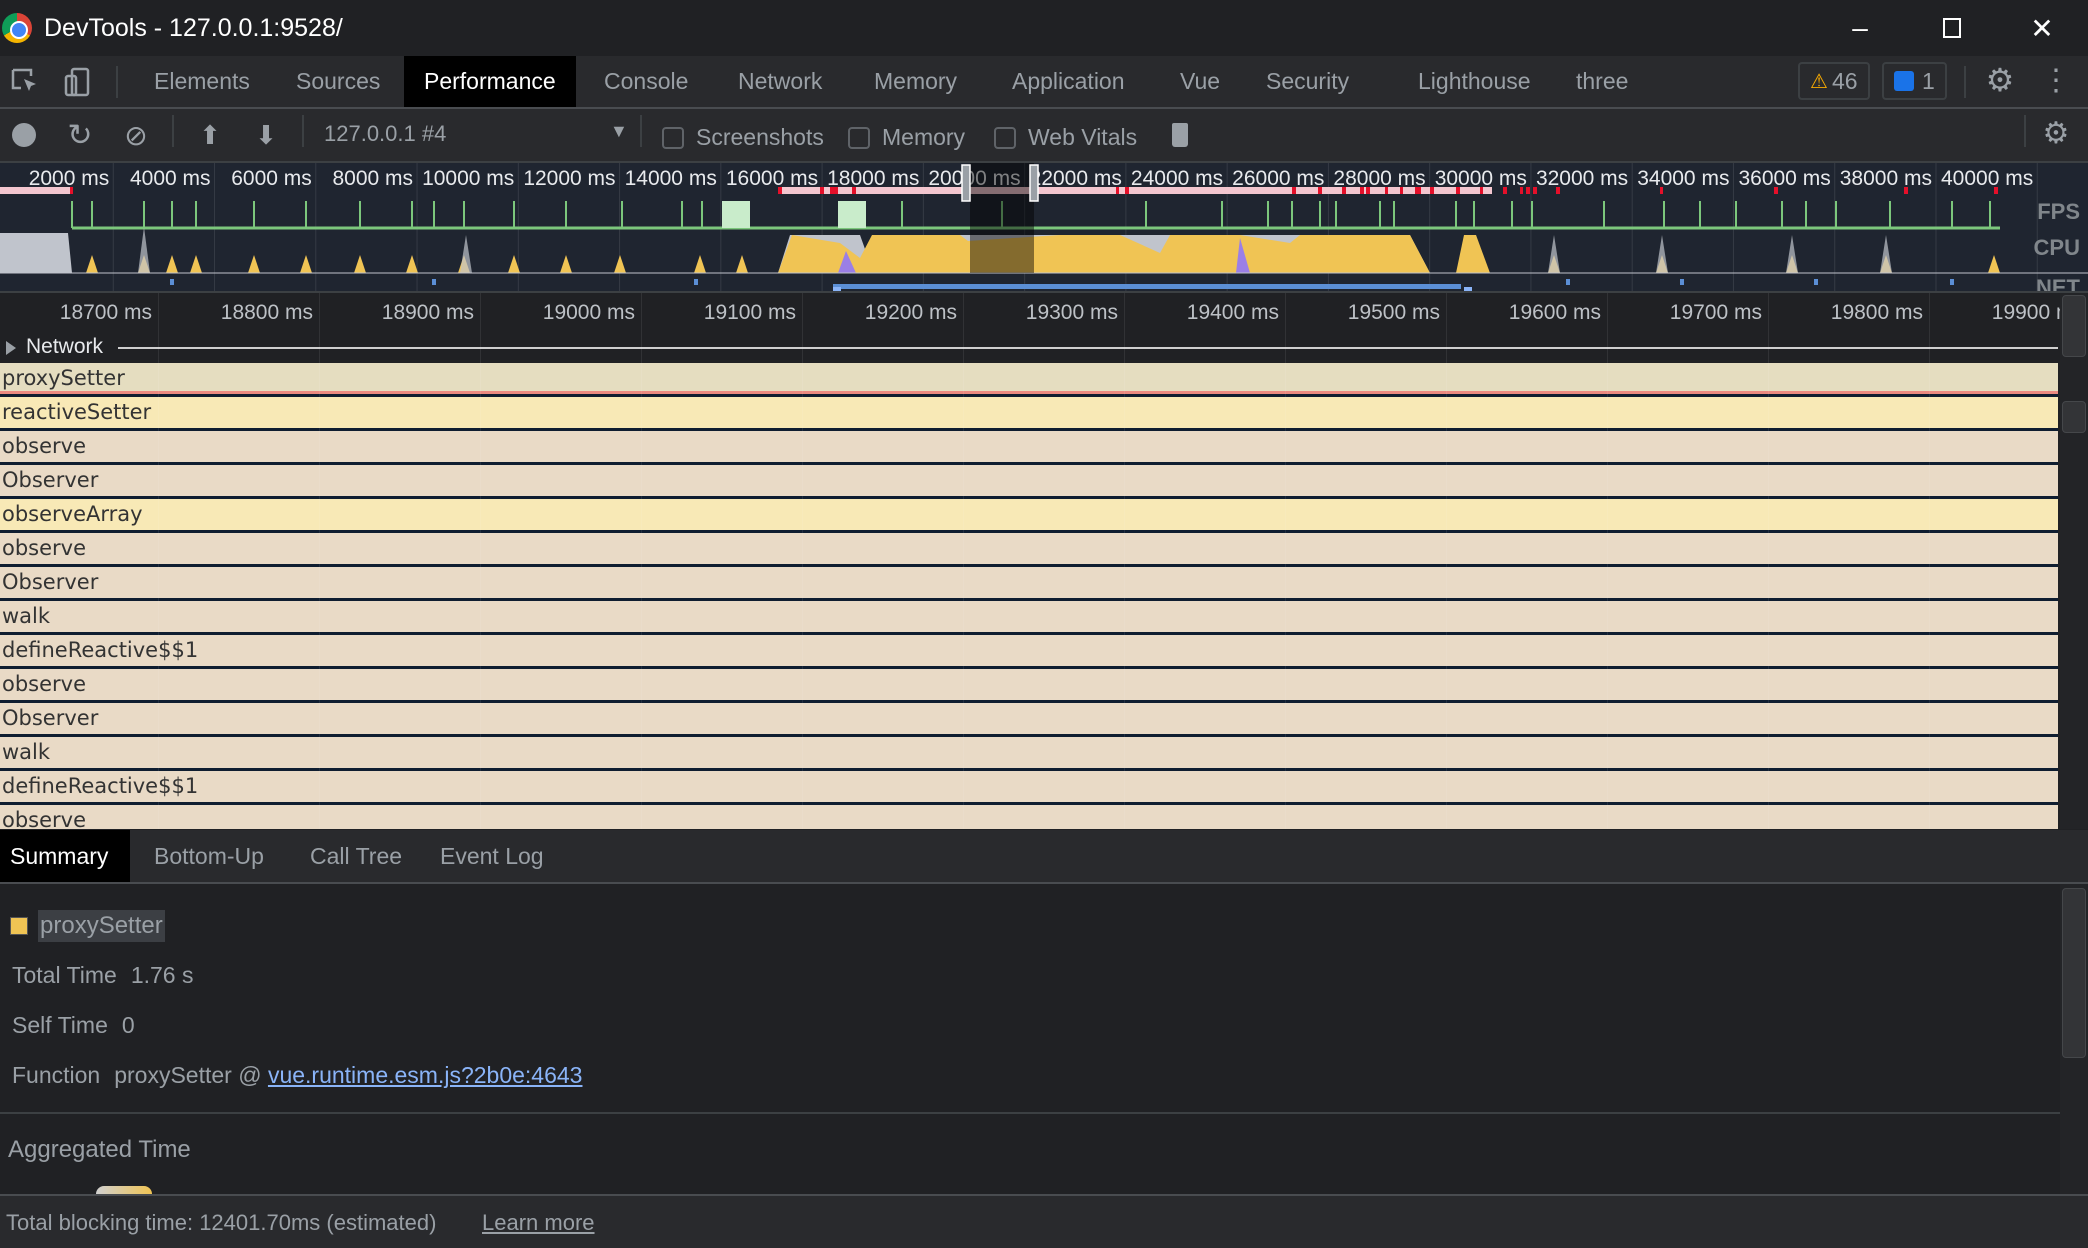  I want to click on settings-button: ⚙, so click(2000, 80).